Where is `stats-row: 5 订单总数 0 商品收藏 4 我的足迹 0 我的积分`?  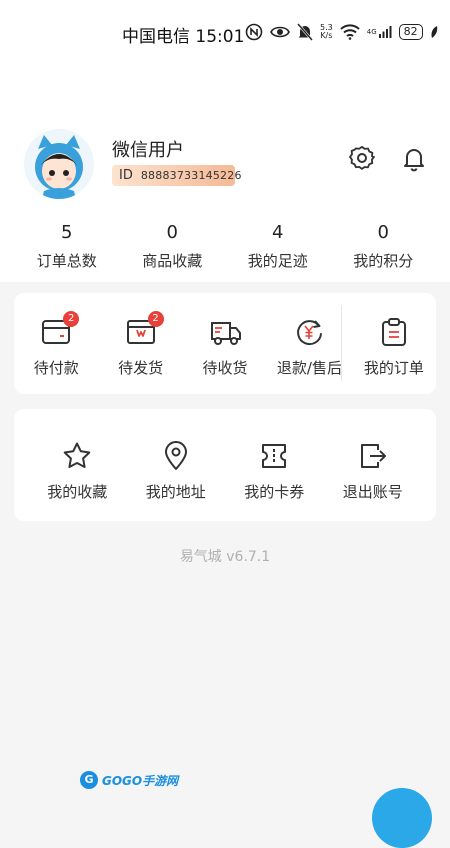 stats-row: 5 订单总数 0 商品收藏 4 我的足迹 0 我的积分 is located at coordinates (225, 248).